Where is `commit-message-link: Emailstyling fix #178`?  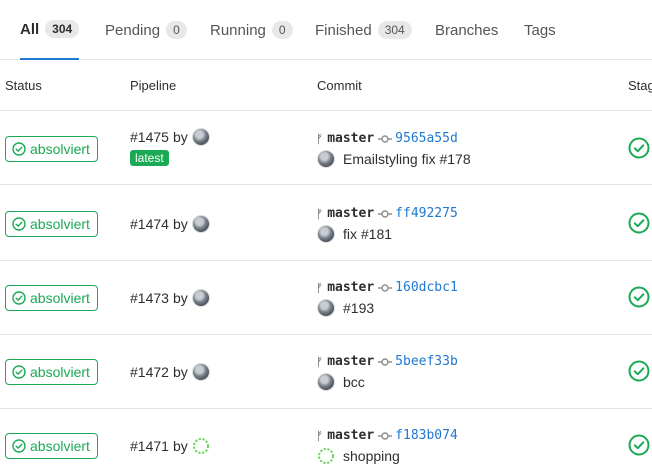 commit-message-link: Emailstyling fix #178 is located at coordinates (407, 159).